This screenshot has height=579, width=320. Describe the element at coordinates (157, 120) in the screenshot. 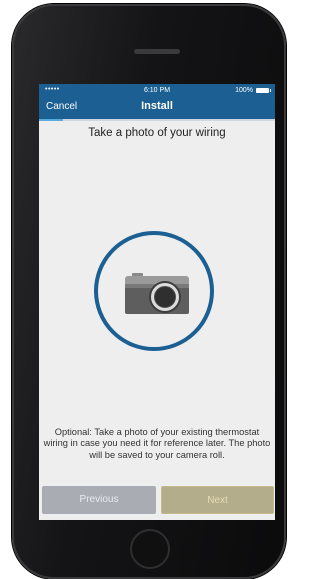

I see `progress-bar` at that location.